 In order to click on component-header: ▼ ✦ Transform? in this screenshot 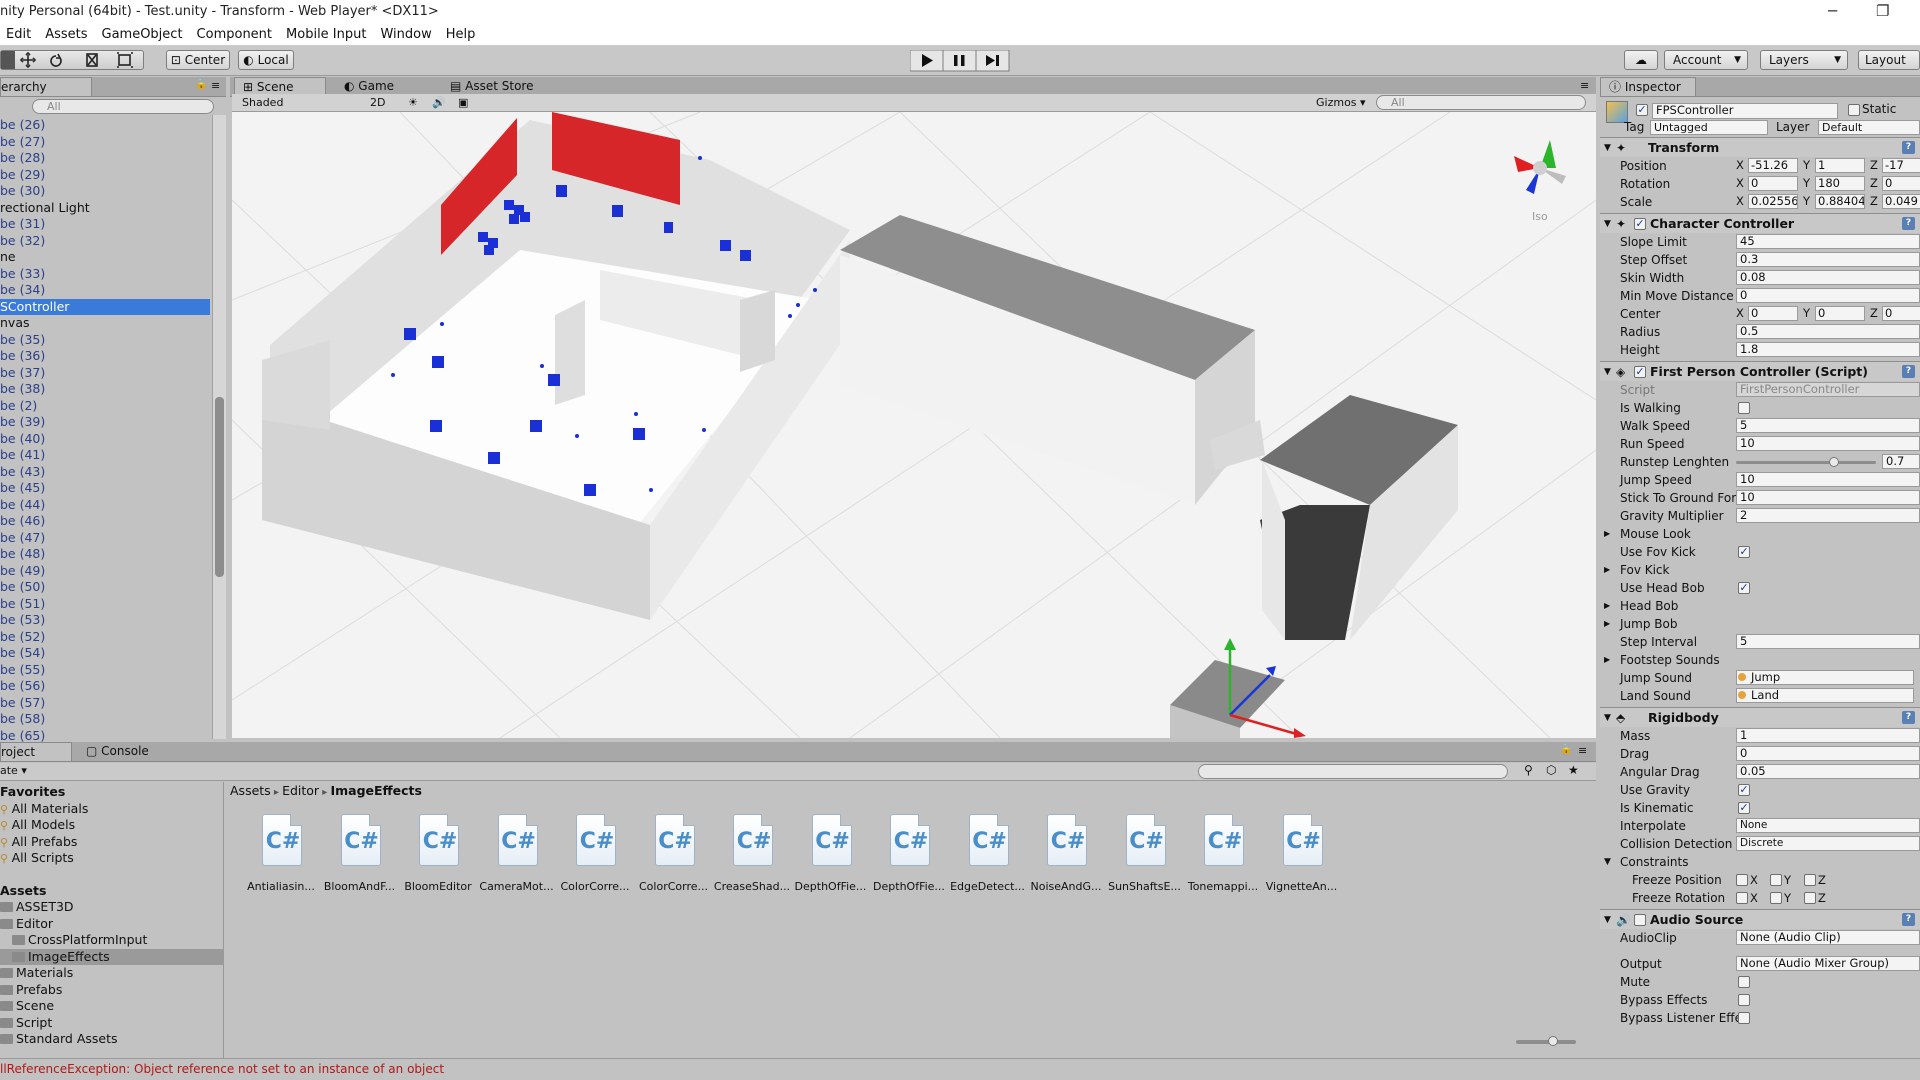, I will do `click(1760, 147)`.